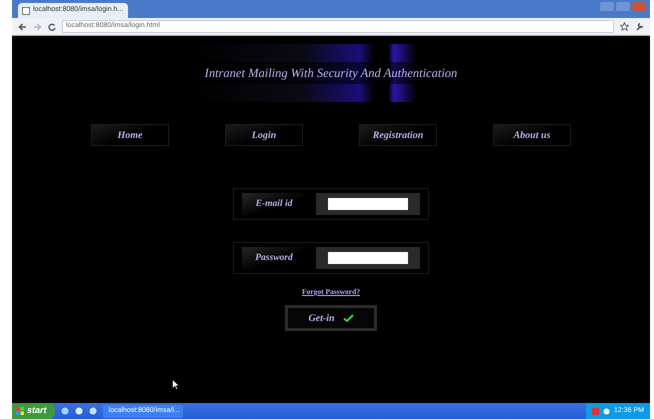 This screenshot has width=654, height=419. What do you see at coordinates (130, 135) in the screenshot?
I see `nav-link: Home` at bounding box center [130, 135].